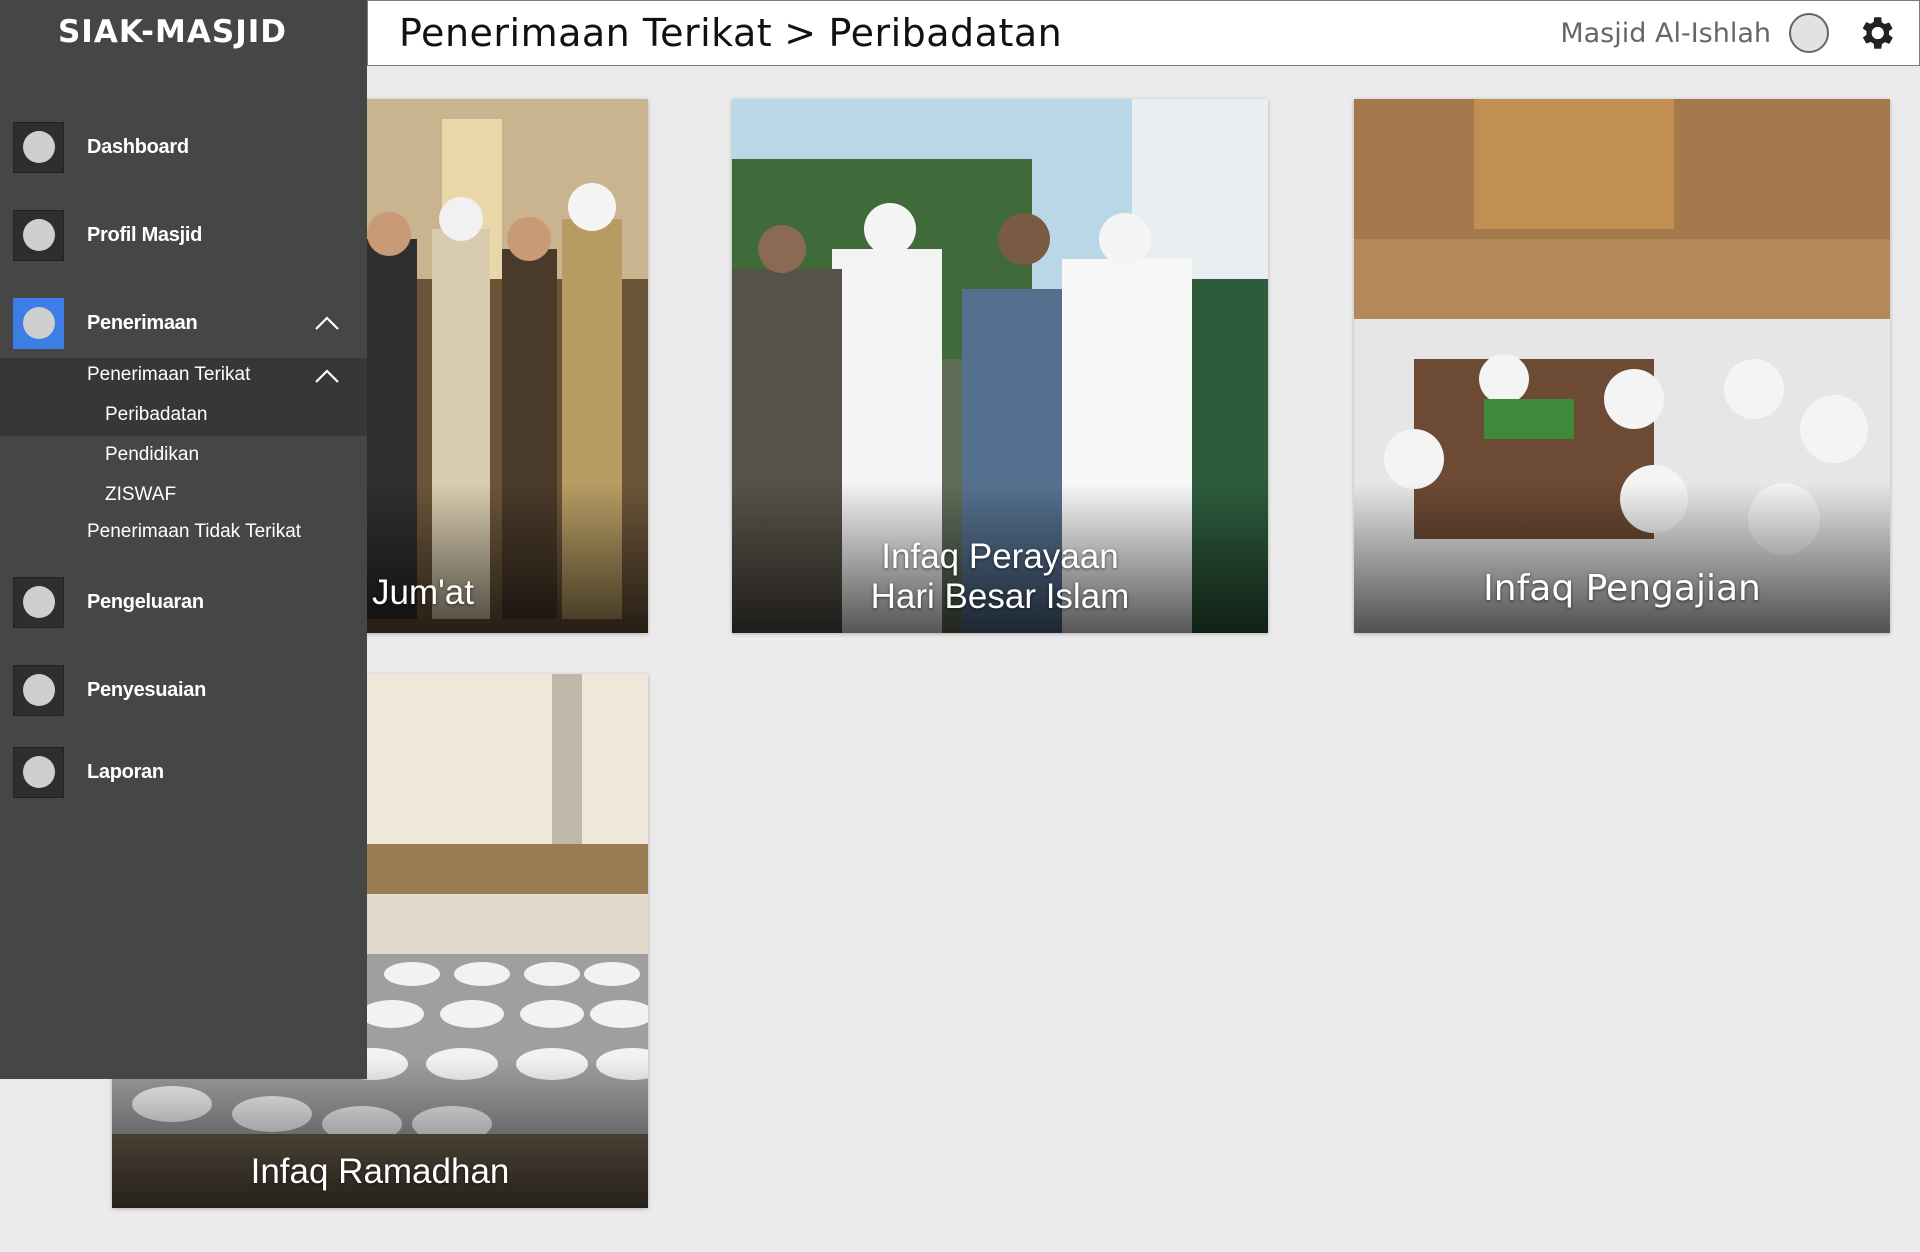  What do you see at coordinates (1000, 556) in the screenshot?
I see `card-caption-line-1: Infaq Perayaan` at bounding box center [1000, 556].